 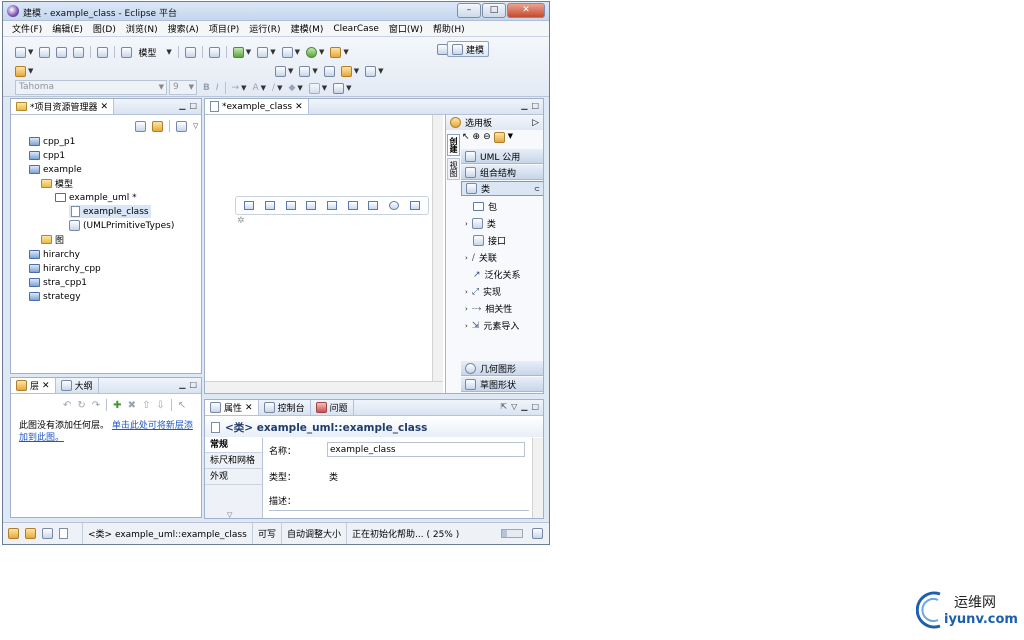 What do you see at coordinates (58, 282) in the screenshot?
I see `tree-item: stra_cpp1` at bounding box center [58, 282].